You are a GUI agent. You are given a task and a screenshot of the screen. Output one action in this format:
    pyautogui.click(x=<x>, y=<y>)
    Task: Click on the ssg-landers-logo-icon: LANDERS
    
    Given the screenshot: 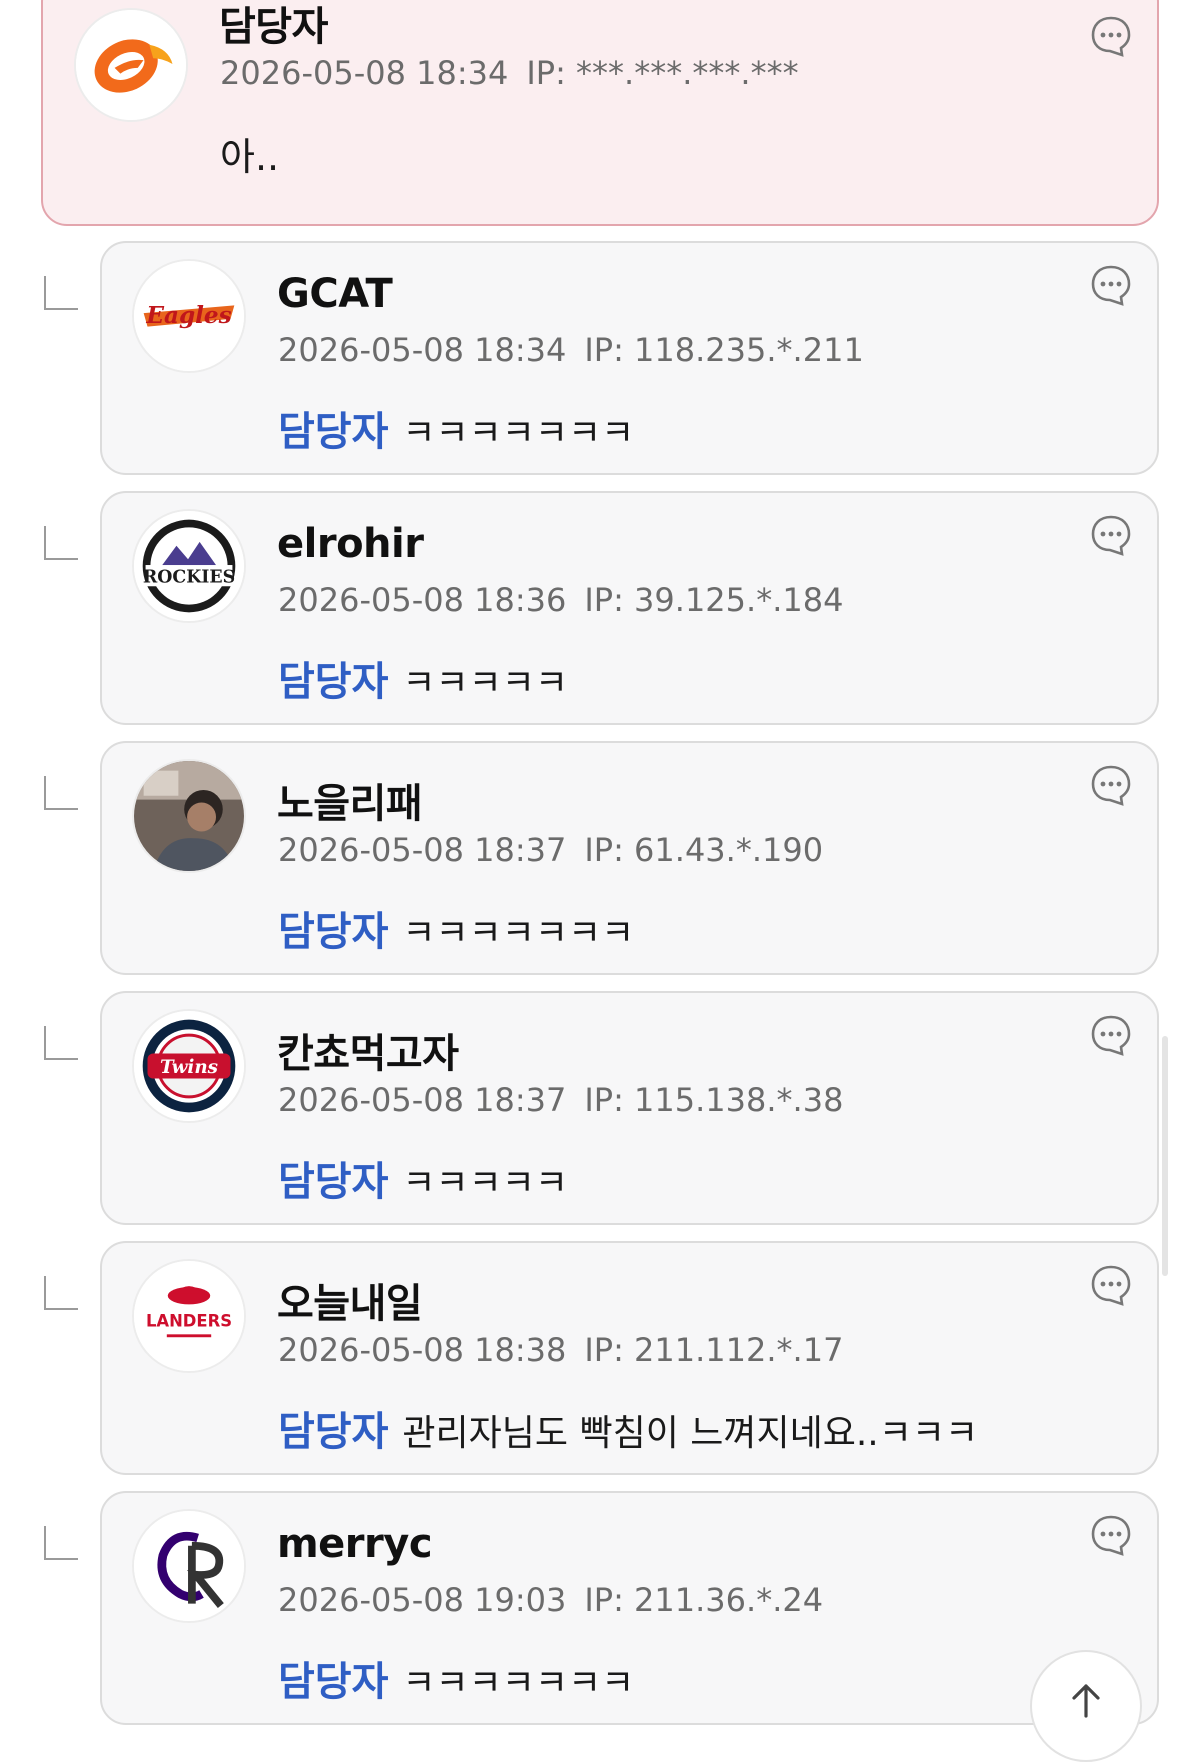 What is the action you would take?
    pyautogui.click(x=189, y=1316)
    